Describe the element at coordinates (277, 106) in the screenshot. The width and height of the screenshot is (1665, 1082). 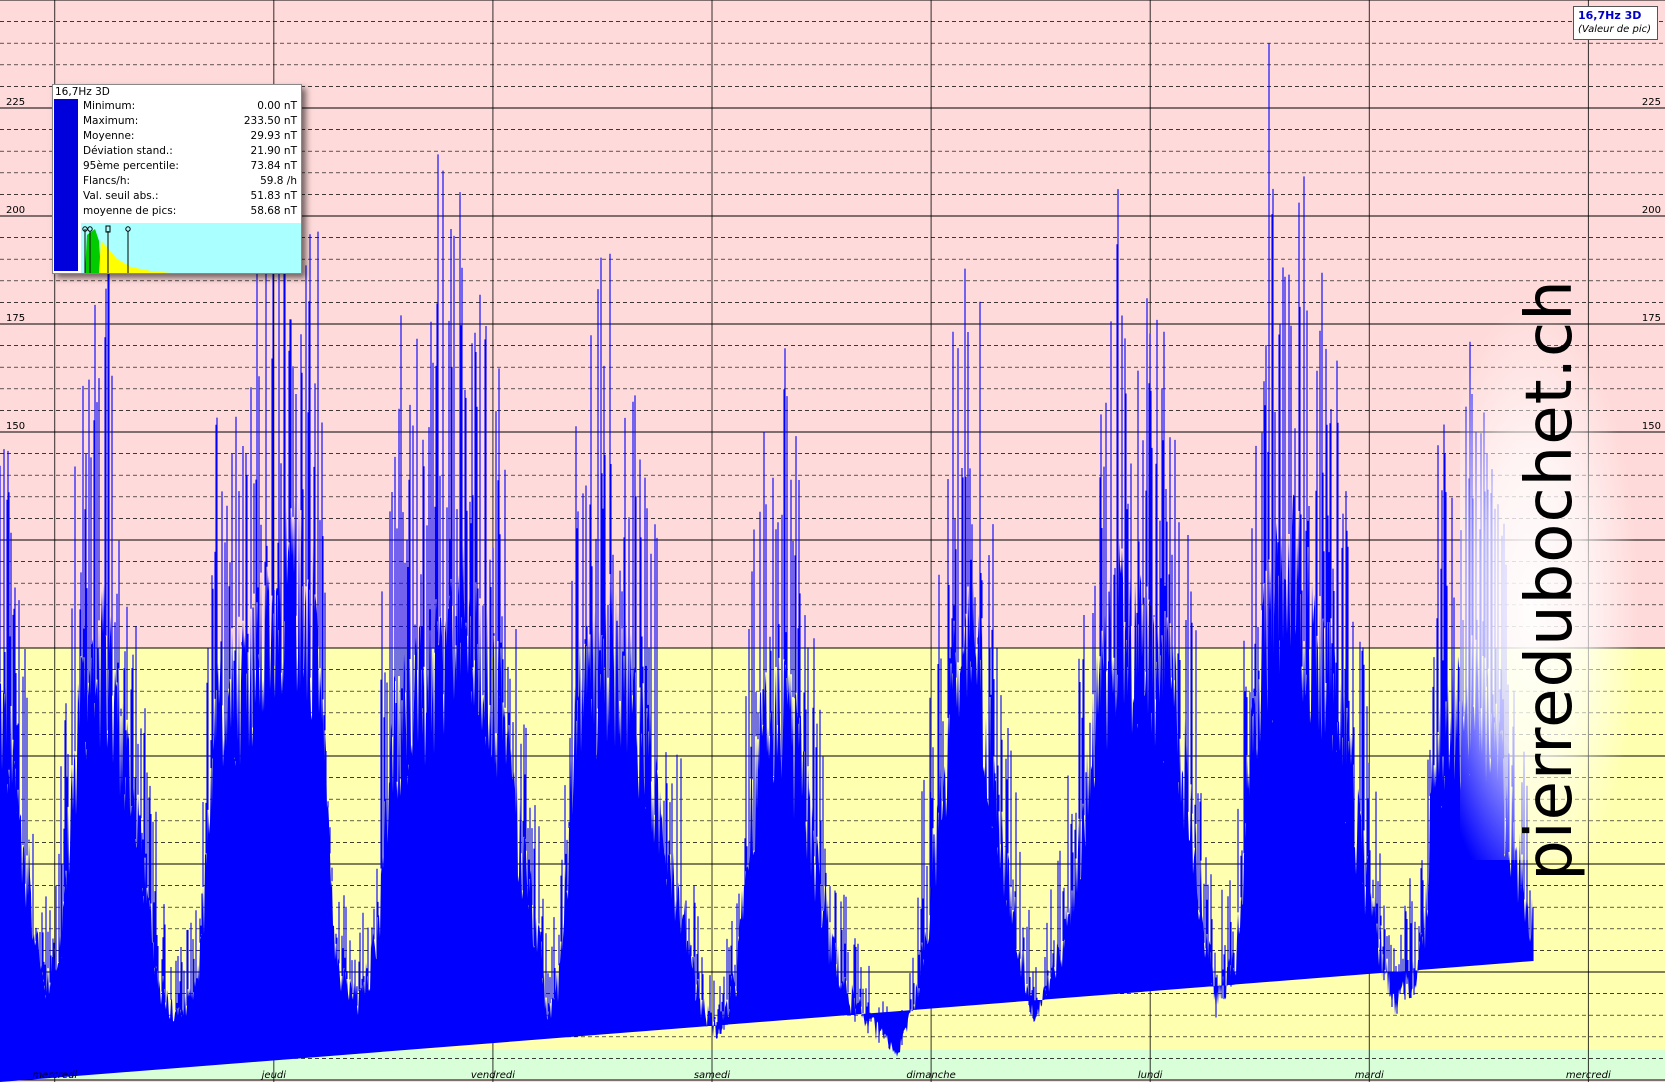
I see `stats-value: 0.00 nT` at that location.